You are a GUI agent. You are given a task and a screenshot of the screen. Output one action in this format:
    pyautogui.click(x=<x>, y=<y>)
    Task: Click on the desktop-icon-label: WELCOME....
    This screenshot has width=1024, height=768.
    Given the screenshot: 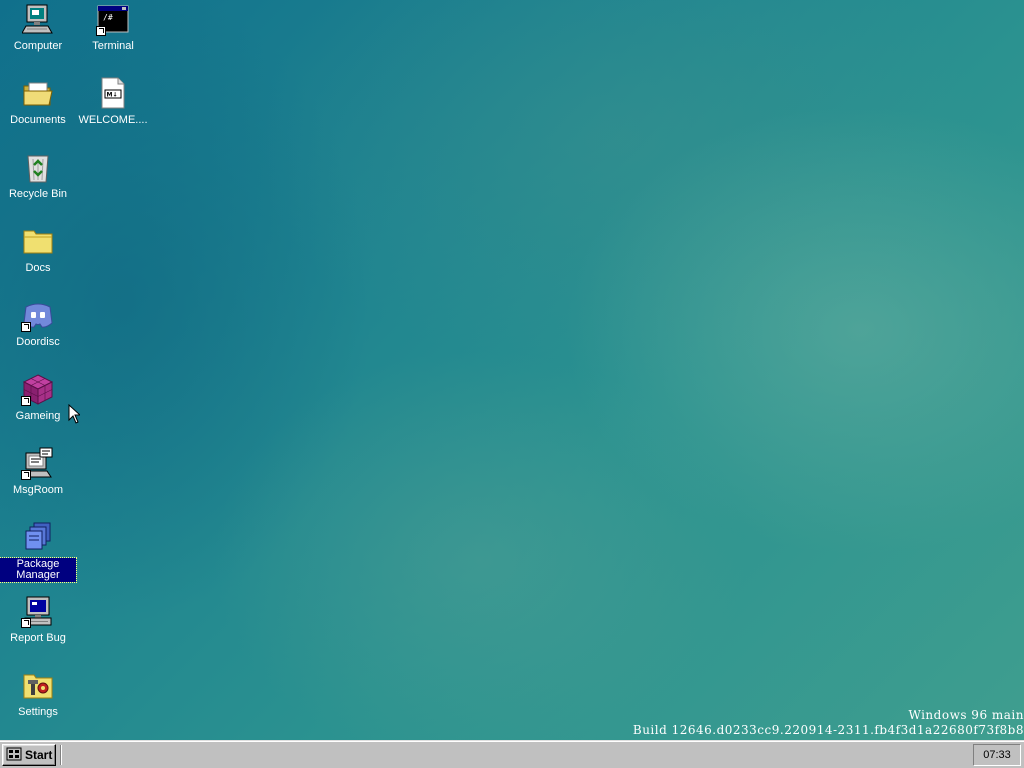 What is the action you would take?
    pyautogui.click(x=113, y=120)
    